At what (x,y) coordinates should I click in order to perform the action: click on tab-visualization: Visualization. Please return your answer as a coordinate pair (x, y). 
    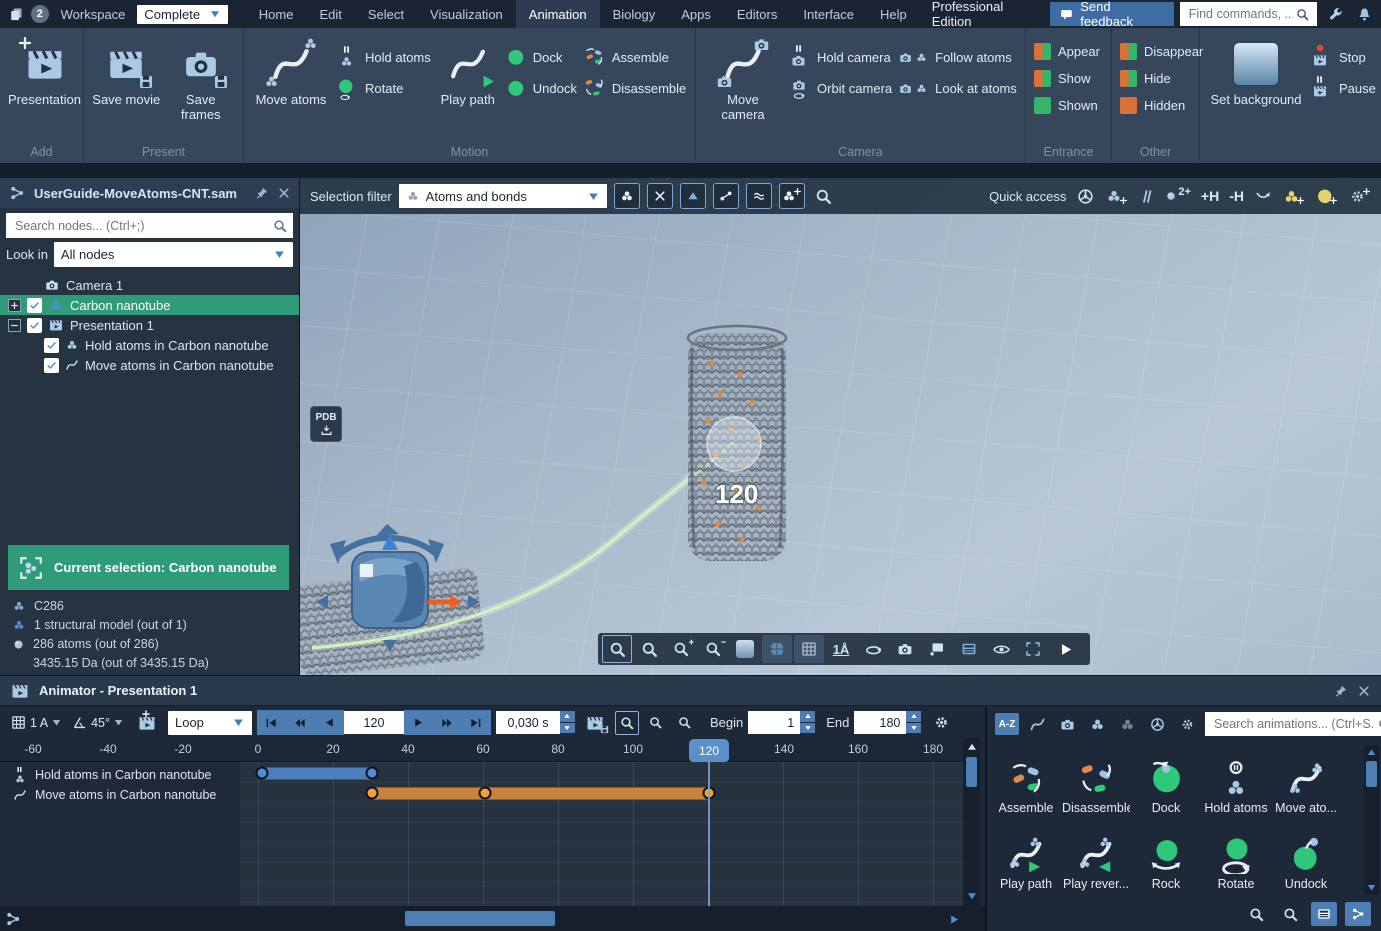
    Looking at the image, I should click on (466, 14).